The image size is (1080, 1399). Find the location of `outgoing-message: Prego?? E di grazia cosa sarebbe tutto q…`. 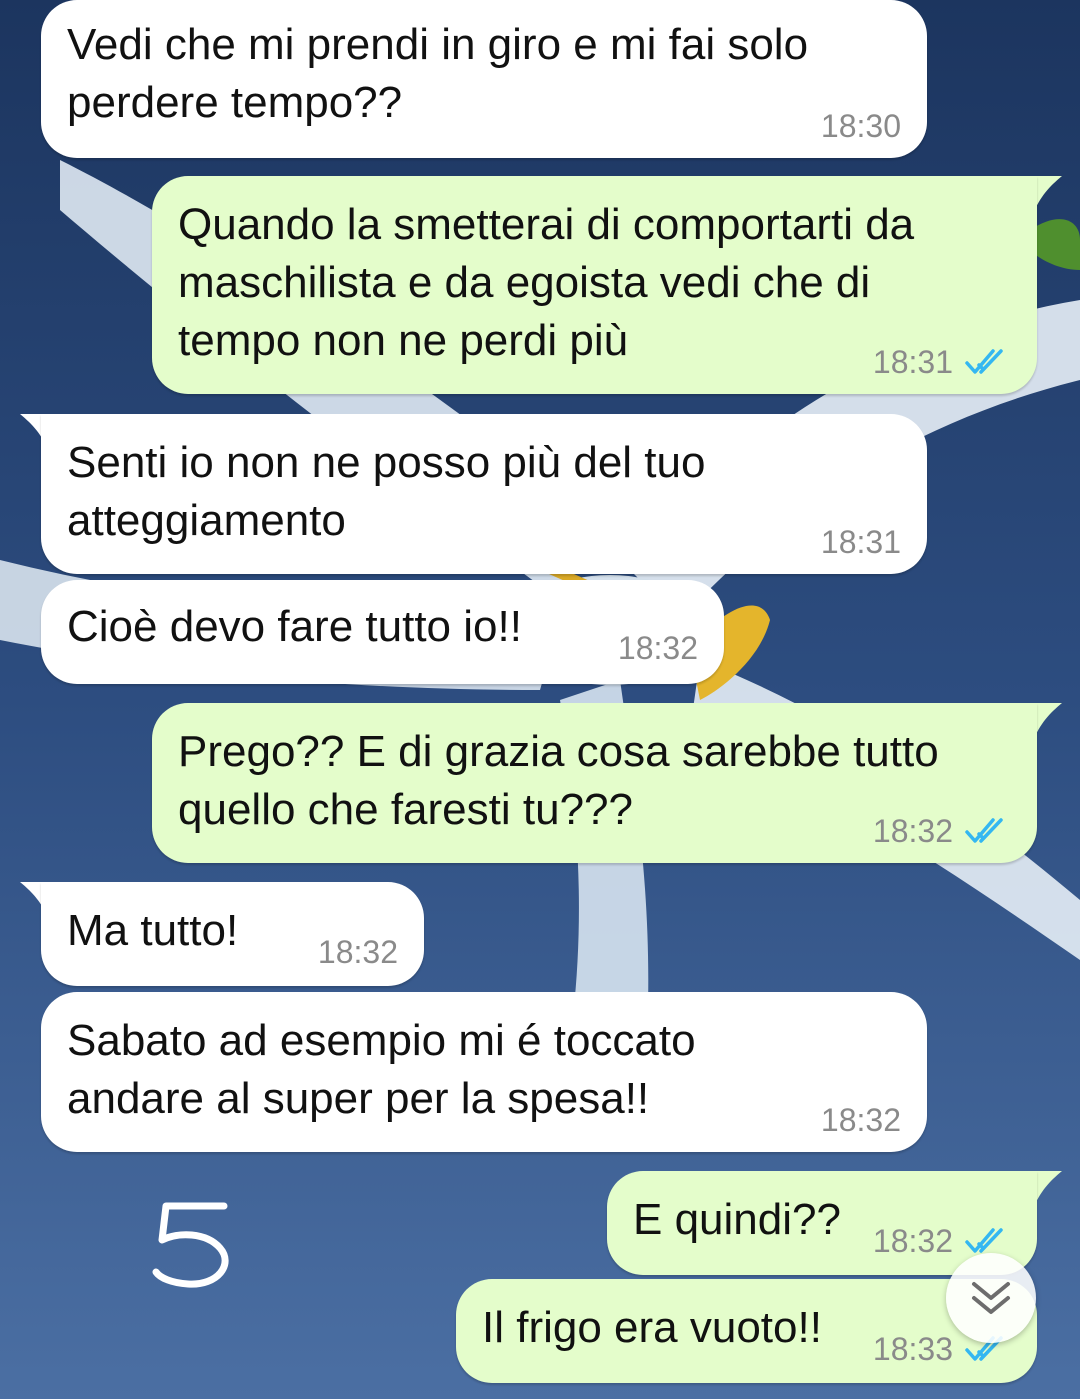

outgoing-message: Prego?? E di grazia cosa sarebbe tutto q… is located at coordinates (594, 783).